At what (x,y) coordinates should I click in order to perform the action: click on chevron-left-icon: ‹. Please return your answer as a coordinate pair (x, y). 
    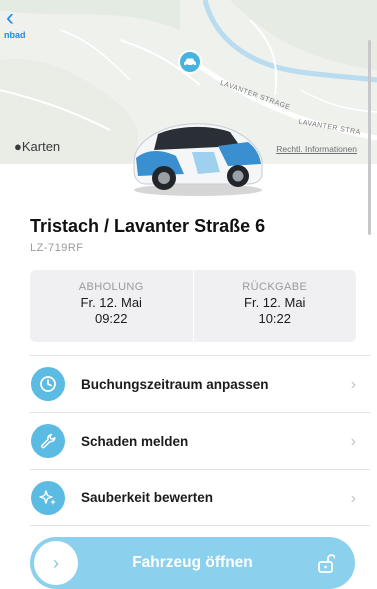
    Looking at the image, I should click on (10, 17).